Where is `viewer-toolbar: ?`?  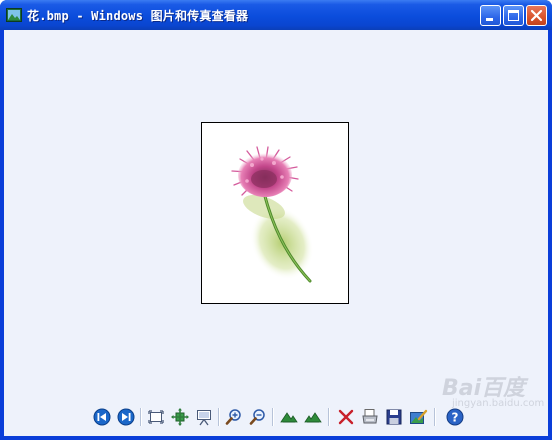 viewer-toolbar: ? is located at coordinates (288, 417).